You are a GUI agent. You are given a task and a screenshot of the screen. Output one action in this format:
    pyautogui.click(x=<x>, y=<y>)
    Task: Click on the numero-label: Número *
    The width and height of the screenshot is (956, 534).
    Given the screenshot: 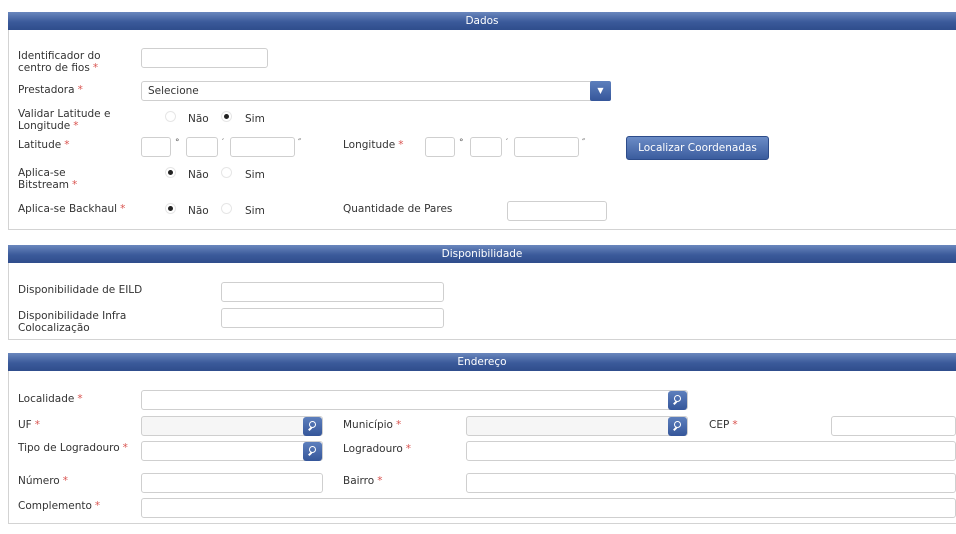 What is the action you would take?
    pyautogui.click(x=43, y=481)
    